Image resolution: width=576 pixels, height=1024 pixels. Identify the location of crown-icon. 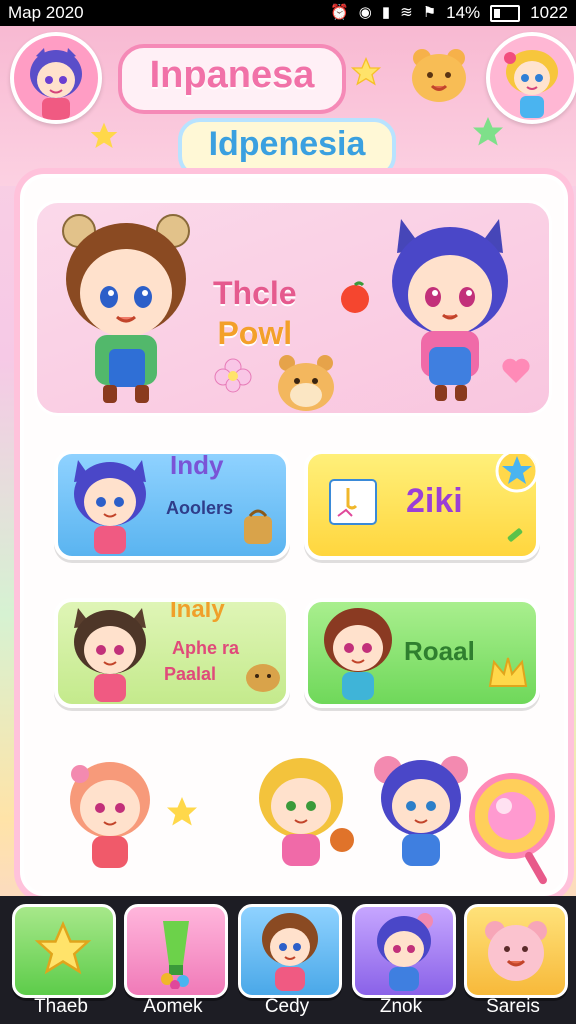
(508, 672).